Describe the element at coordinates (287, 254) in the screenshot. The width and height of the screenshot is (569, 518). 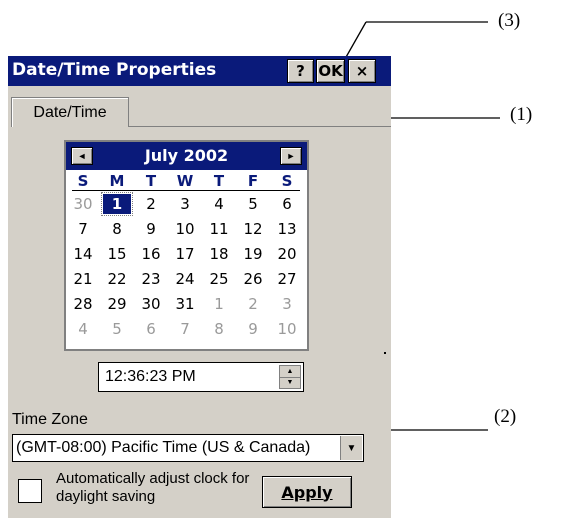
I see `calendar-day: 20` at that location.